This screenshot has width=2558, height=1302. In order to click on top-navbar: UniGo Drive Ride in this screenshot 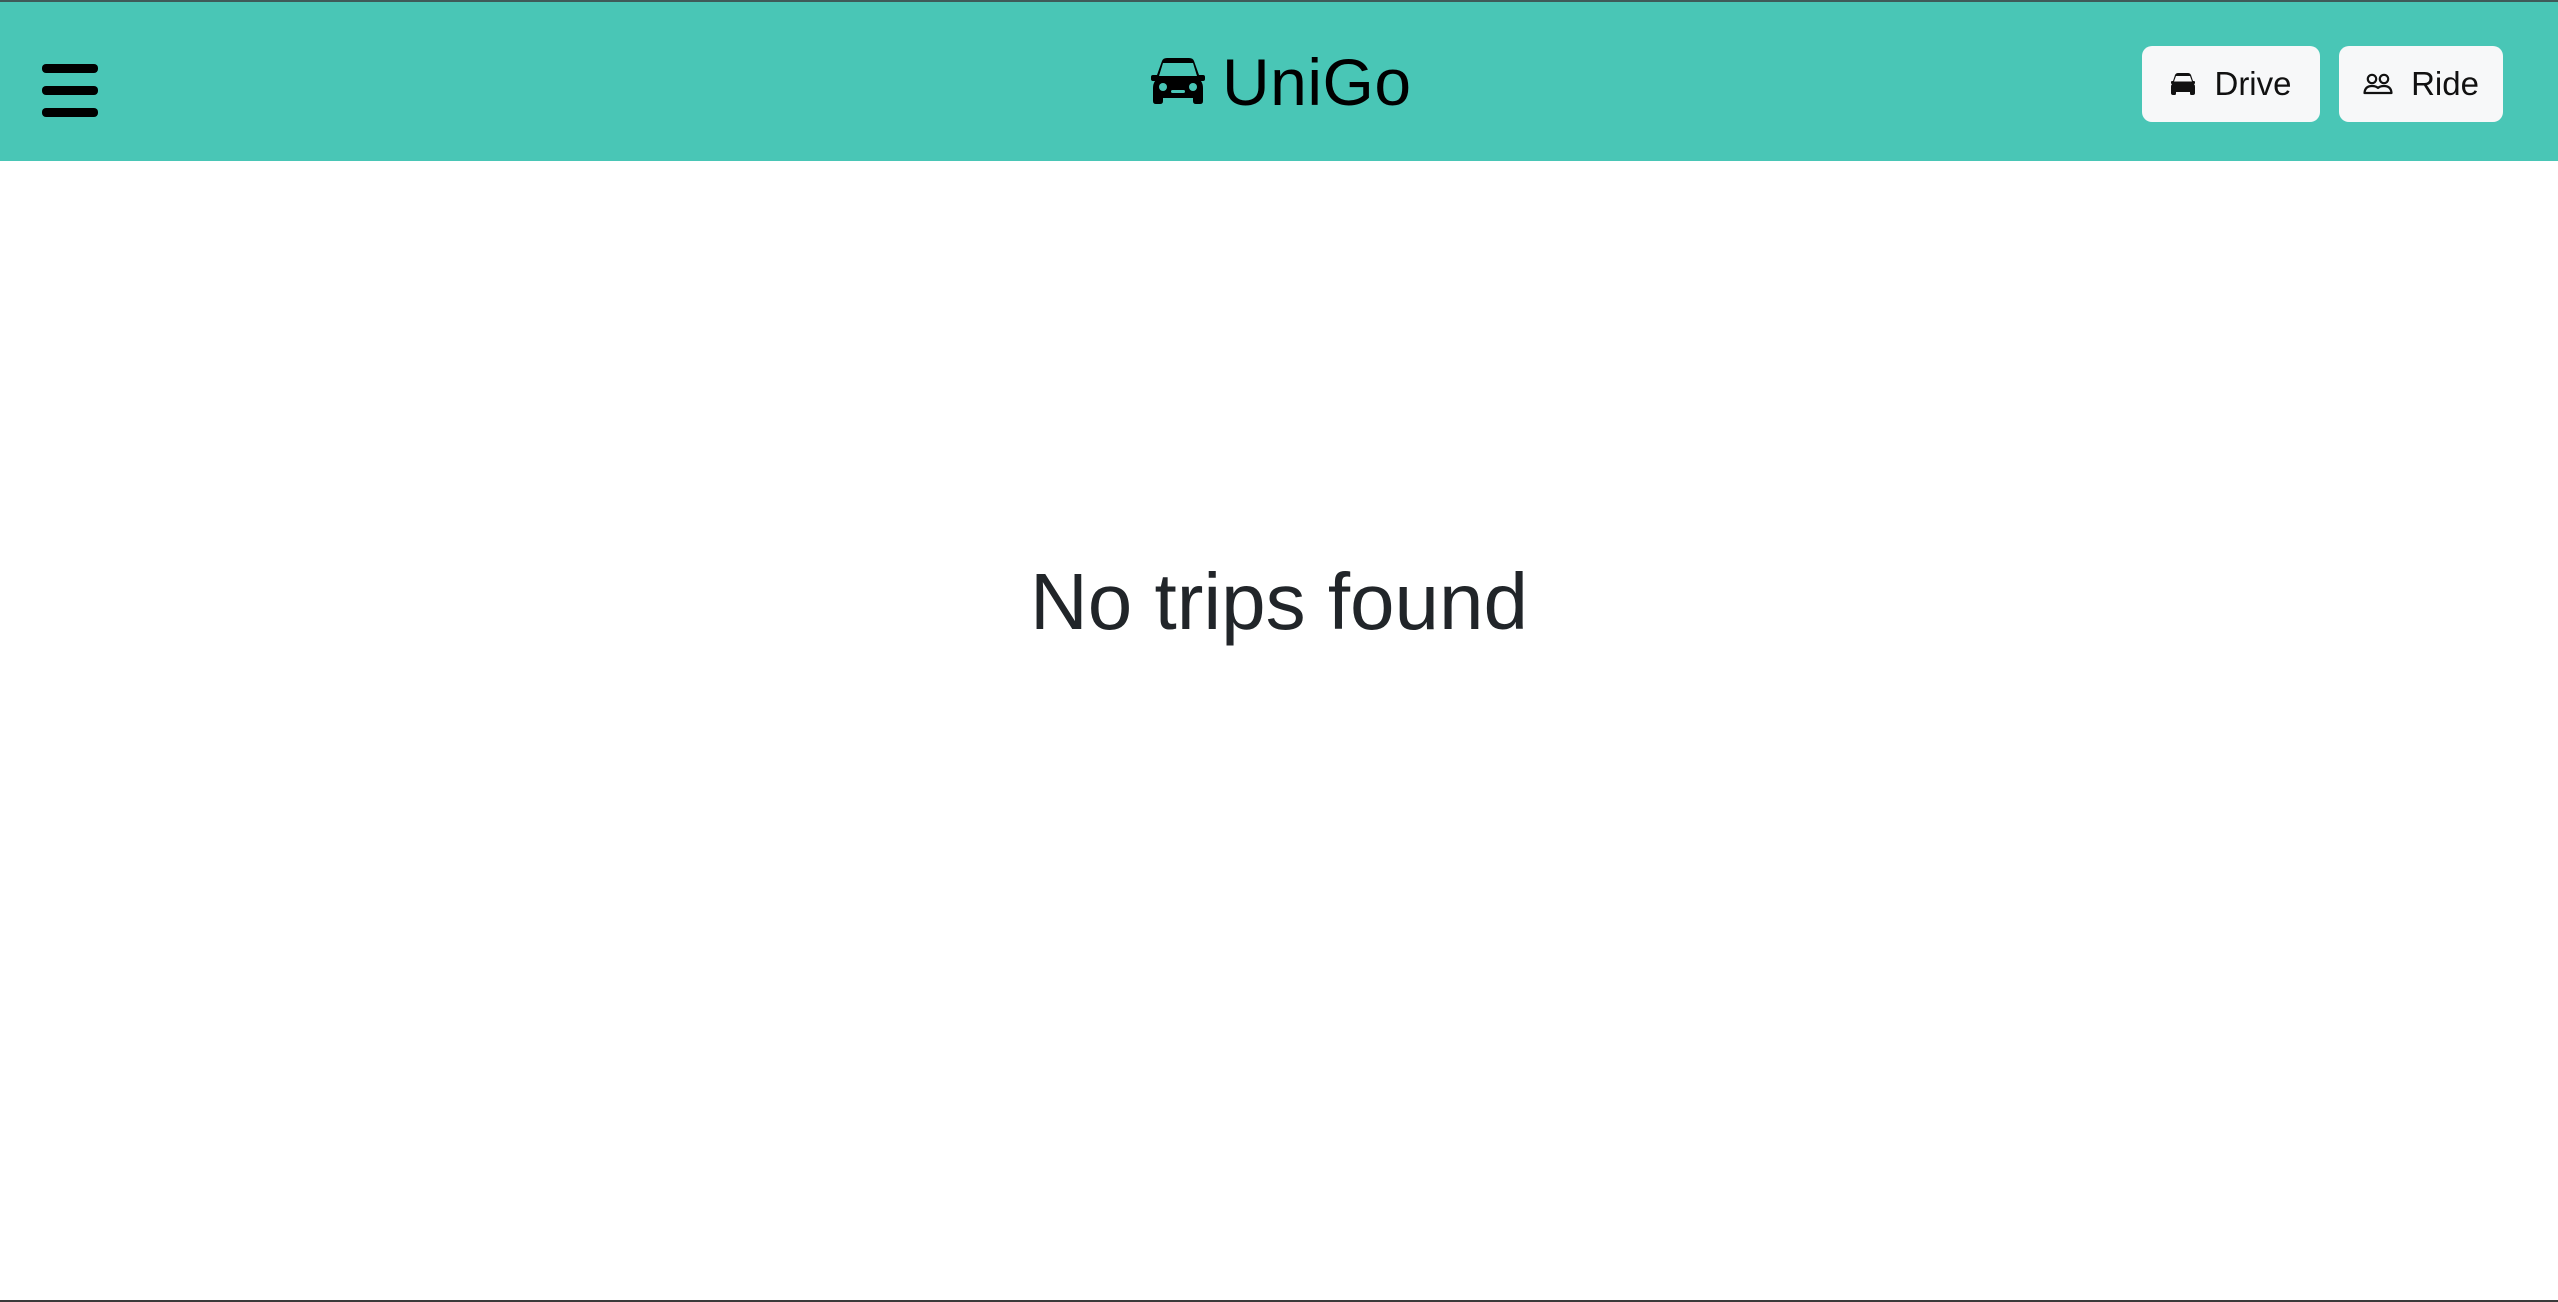, I will do `click(1279, 81)`.